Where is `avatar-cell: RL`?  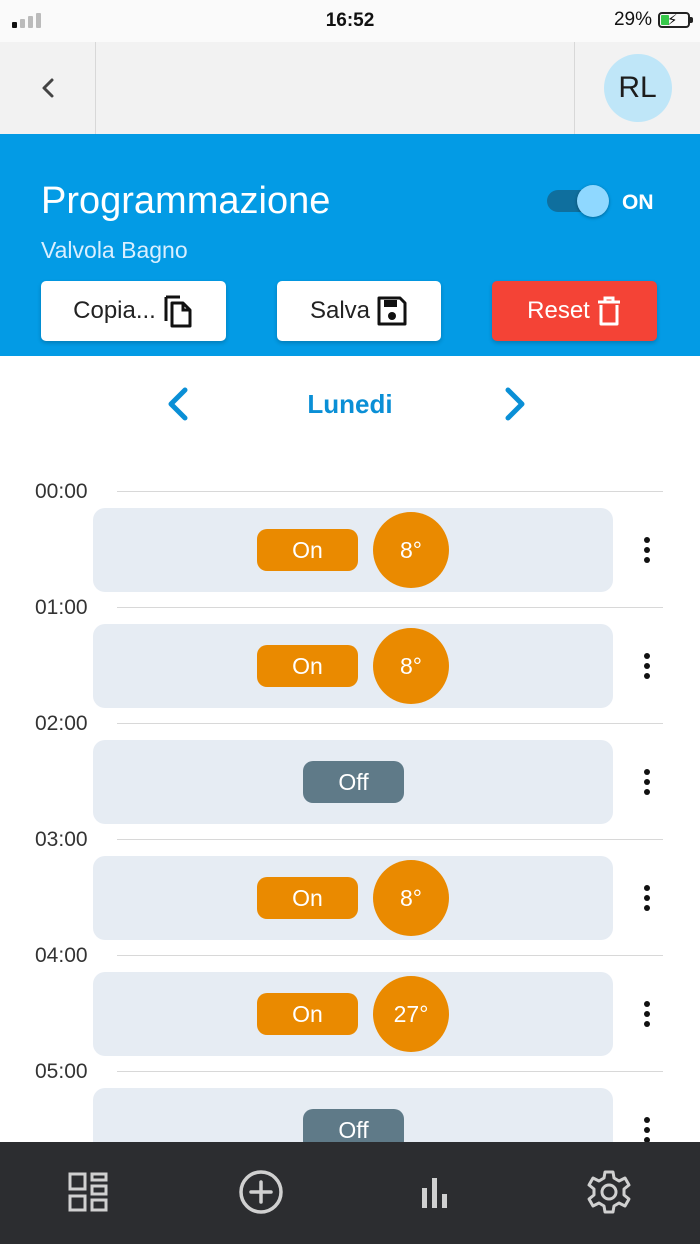
avatar-cell: RL is located at coordinates (637, 88).